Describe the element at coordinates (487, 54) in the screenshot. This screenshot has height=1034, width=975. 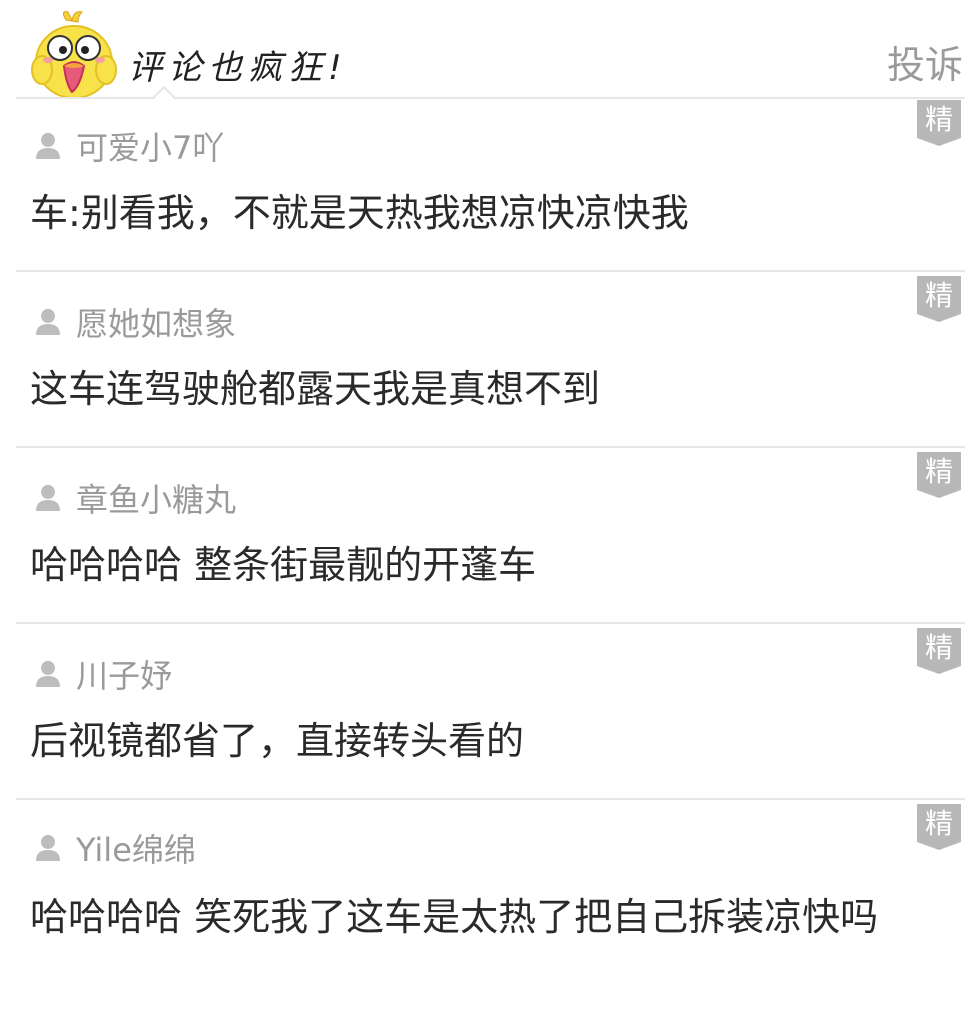
I see `comments-header: 评论也疯狂! 投诉` at that location.